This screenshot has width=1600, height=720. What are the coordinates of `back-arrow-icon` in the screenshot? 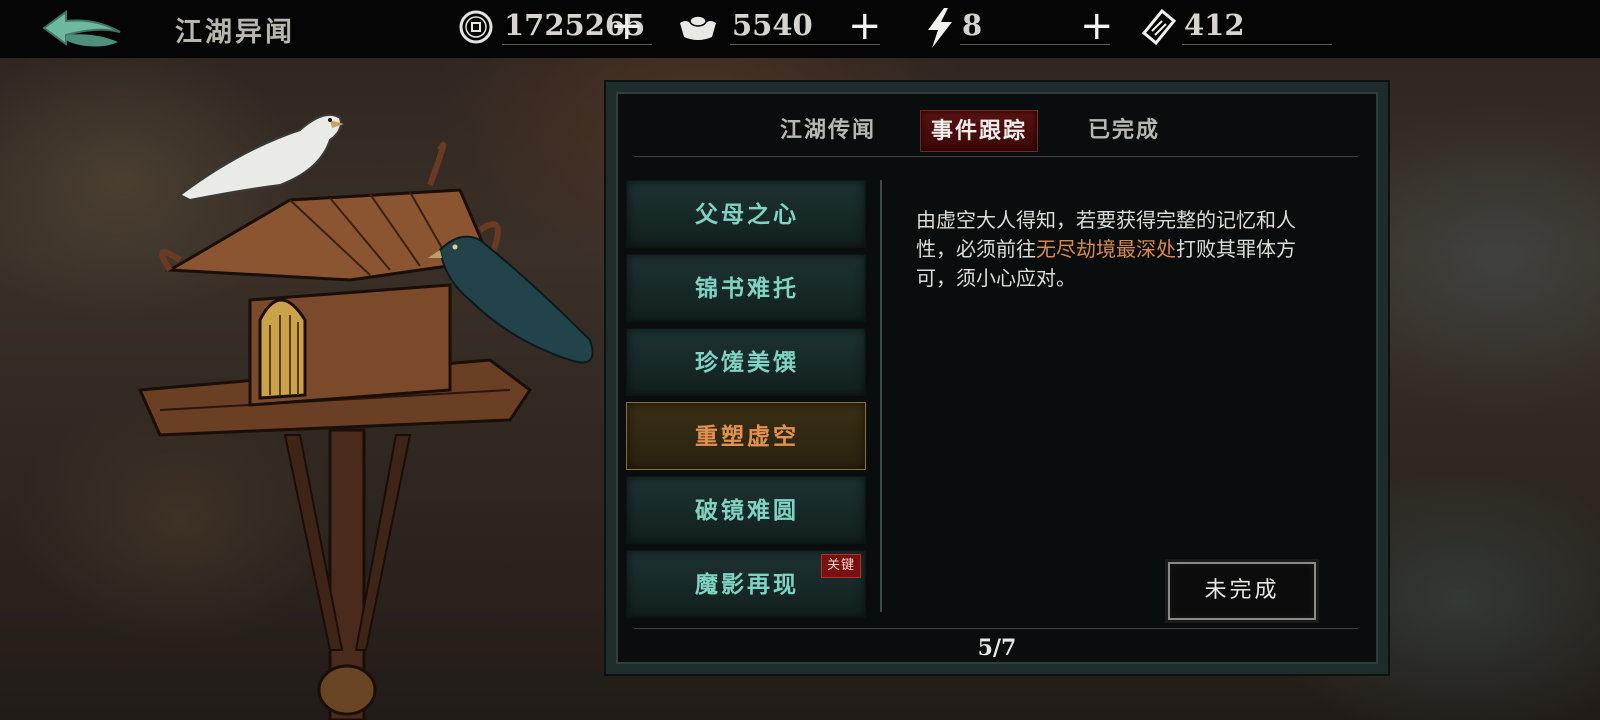 It's located at (81, 28).